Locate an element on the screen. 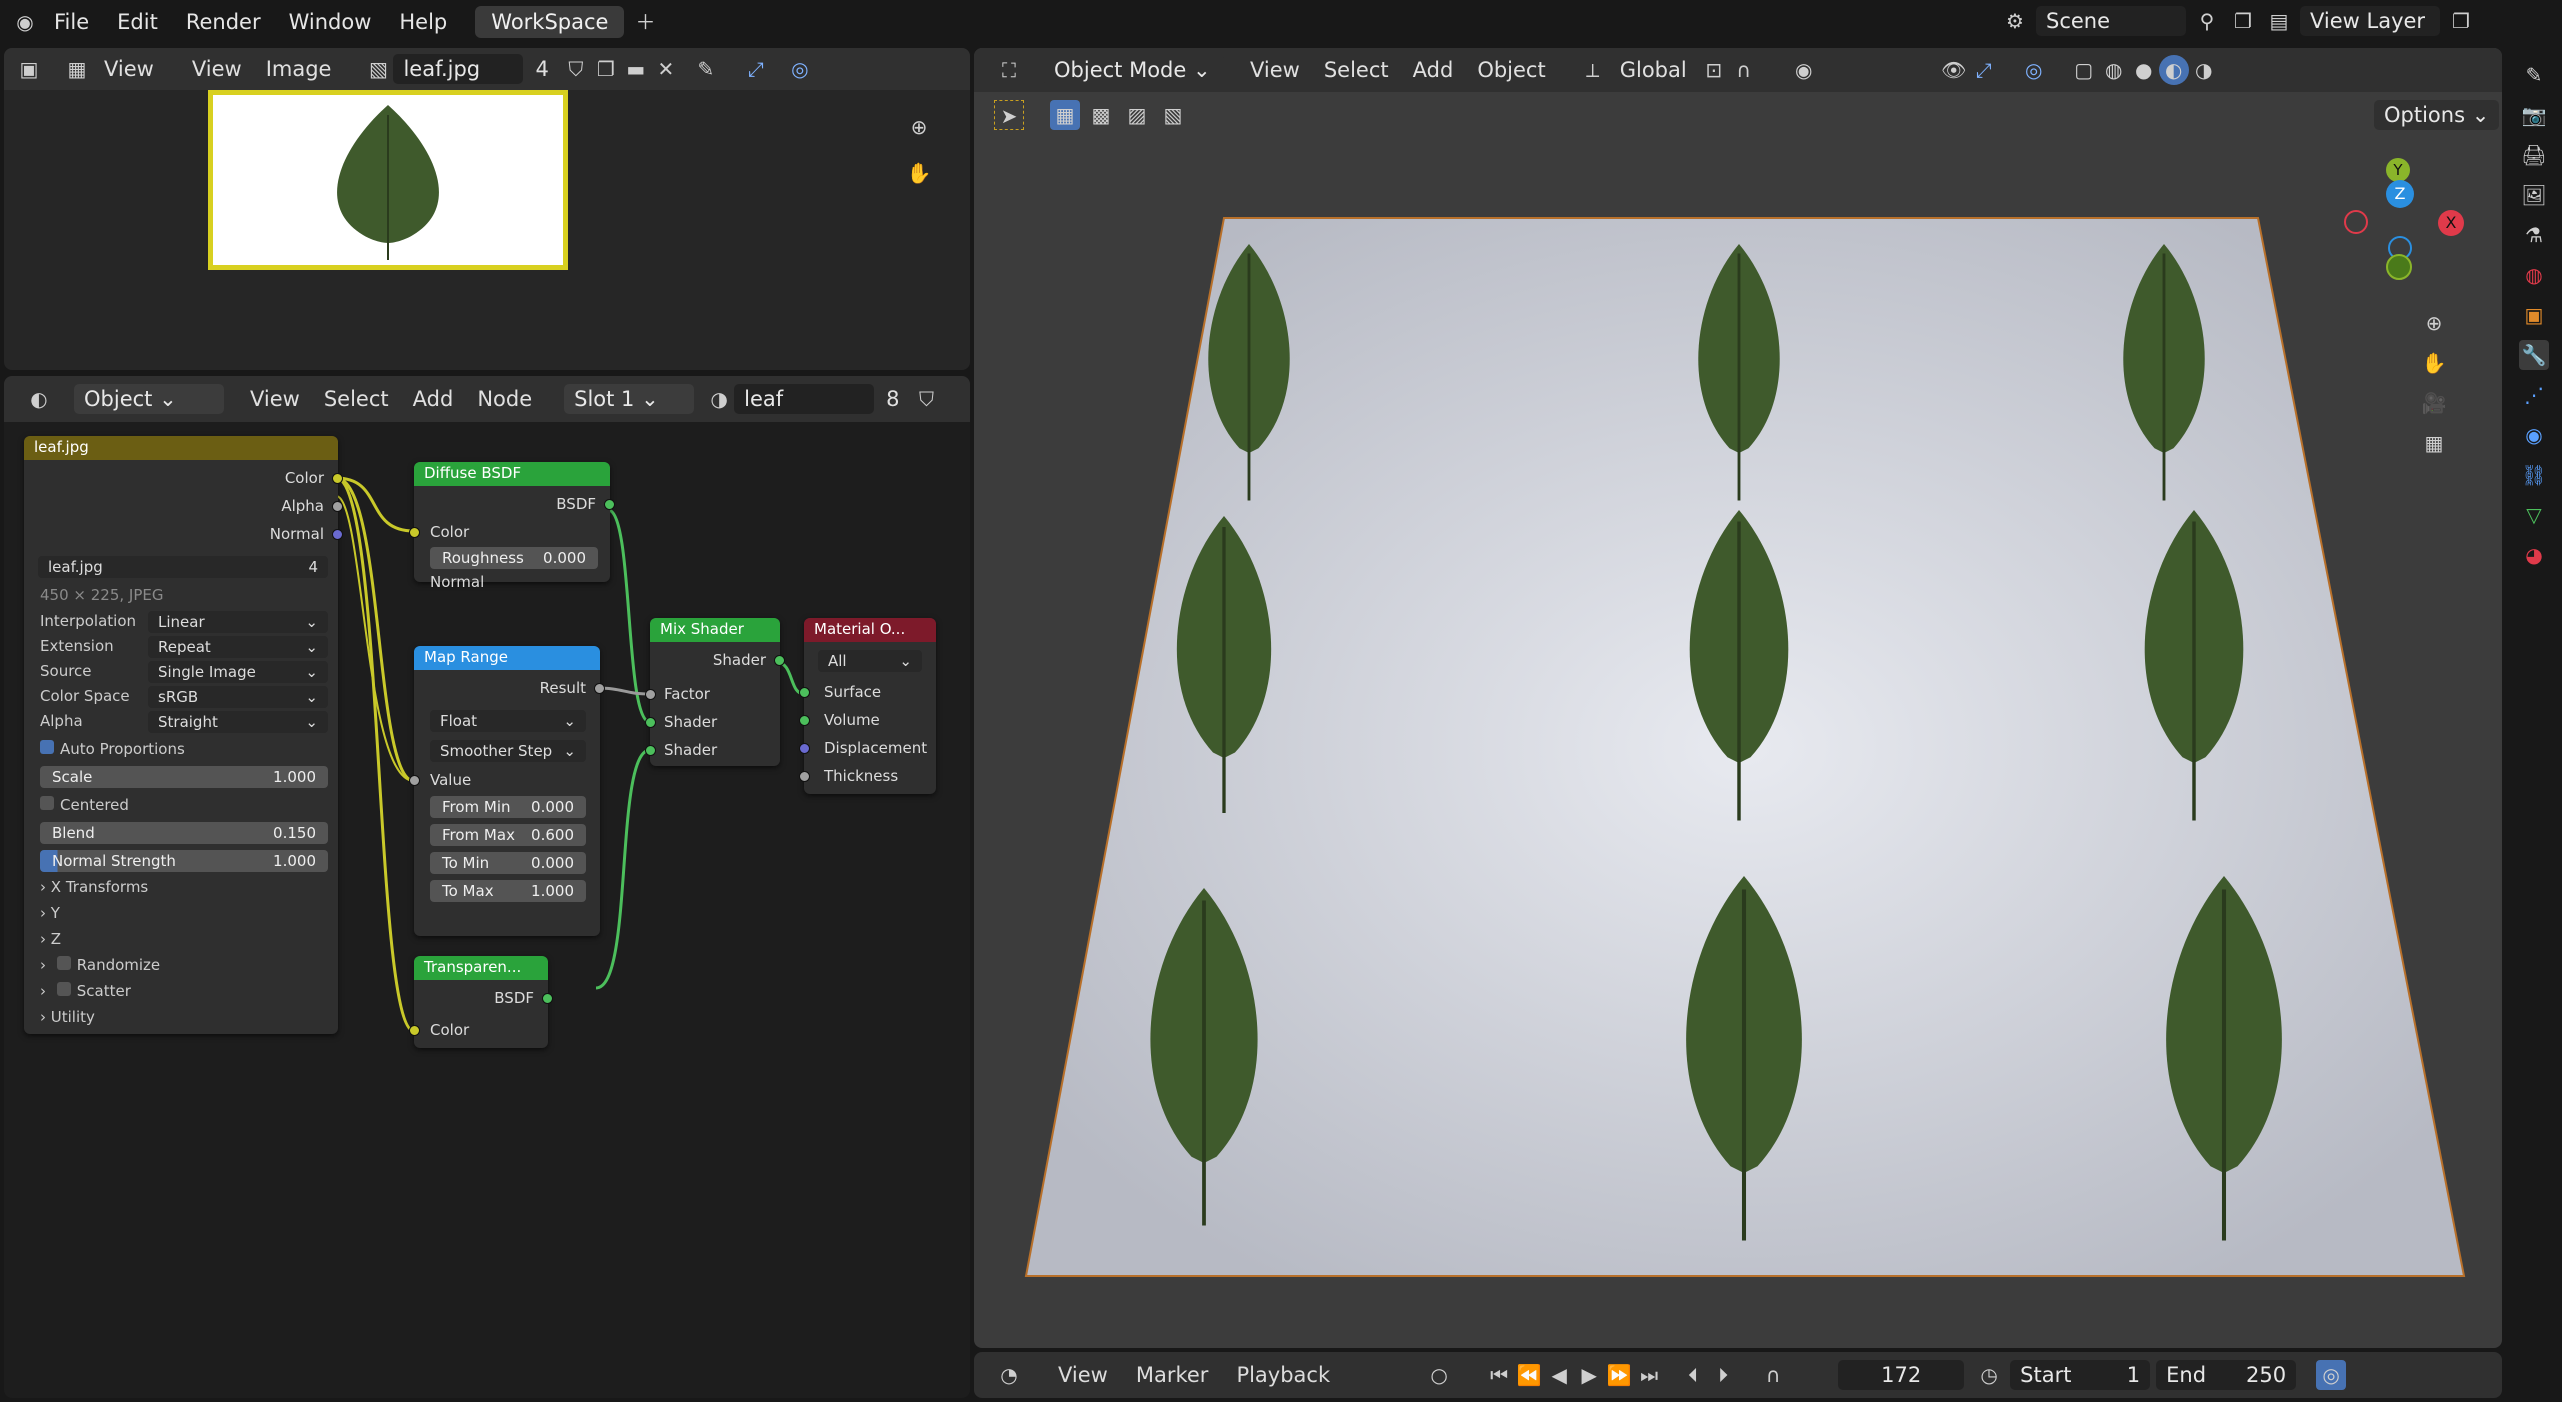 The height and width of the screenshot is (1402, 2562). particles-tab-icon: ⋰ is located at coordinates (2534, 395).